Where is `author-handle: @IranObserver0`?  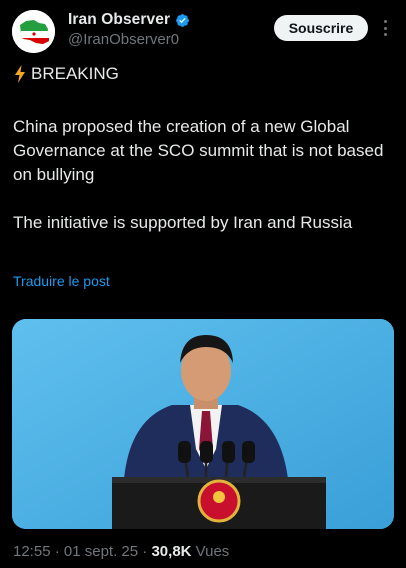 author-handle: @IranObserver0 is located at coordinates (123, 39).